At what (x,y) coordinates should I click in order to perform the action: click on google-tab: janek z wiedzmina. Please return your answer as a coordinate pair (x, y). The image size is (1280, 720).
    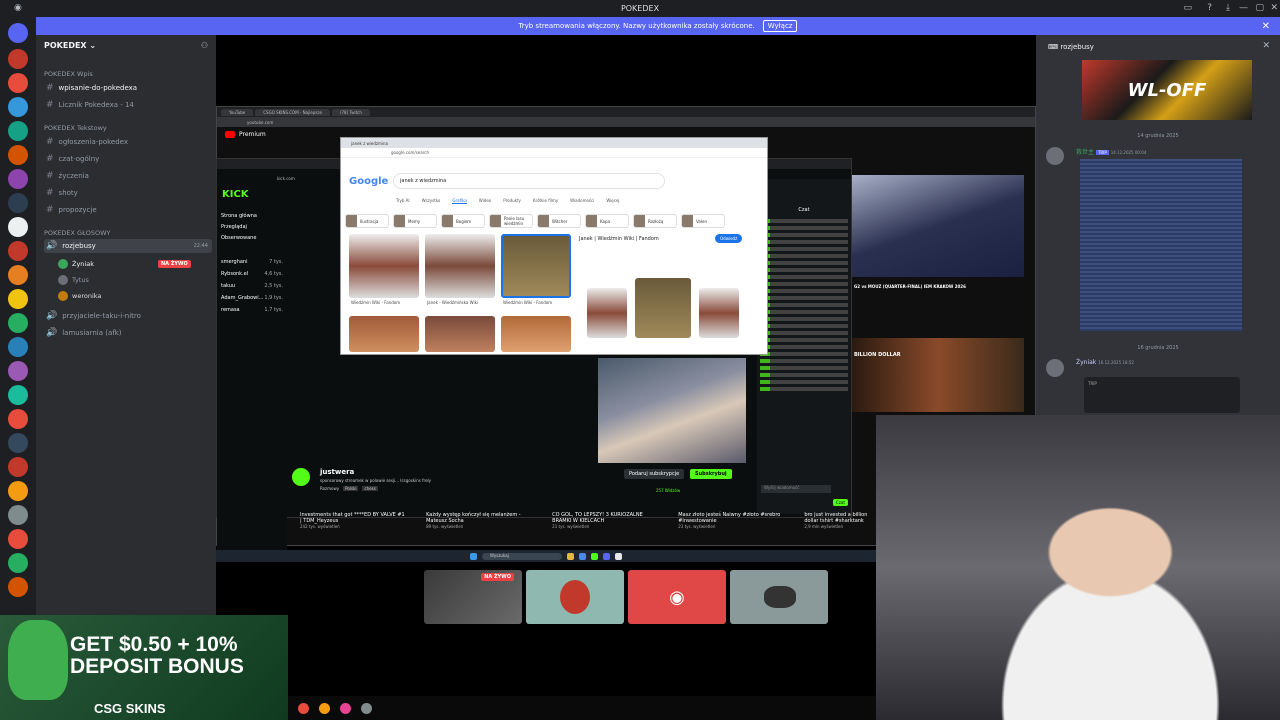
    Looking at the image, I should click on (369, 143).